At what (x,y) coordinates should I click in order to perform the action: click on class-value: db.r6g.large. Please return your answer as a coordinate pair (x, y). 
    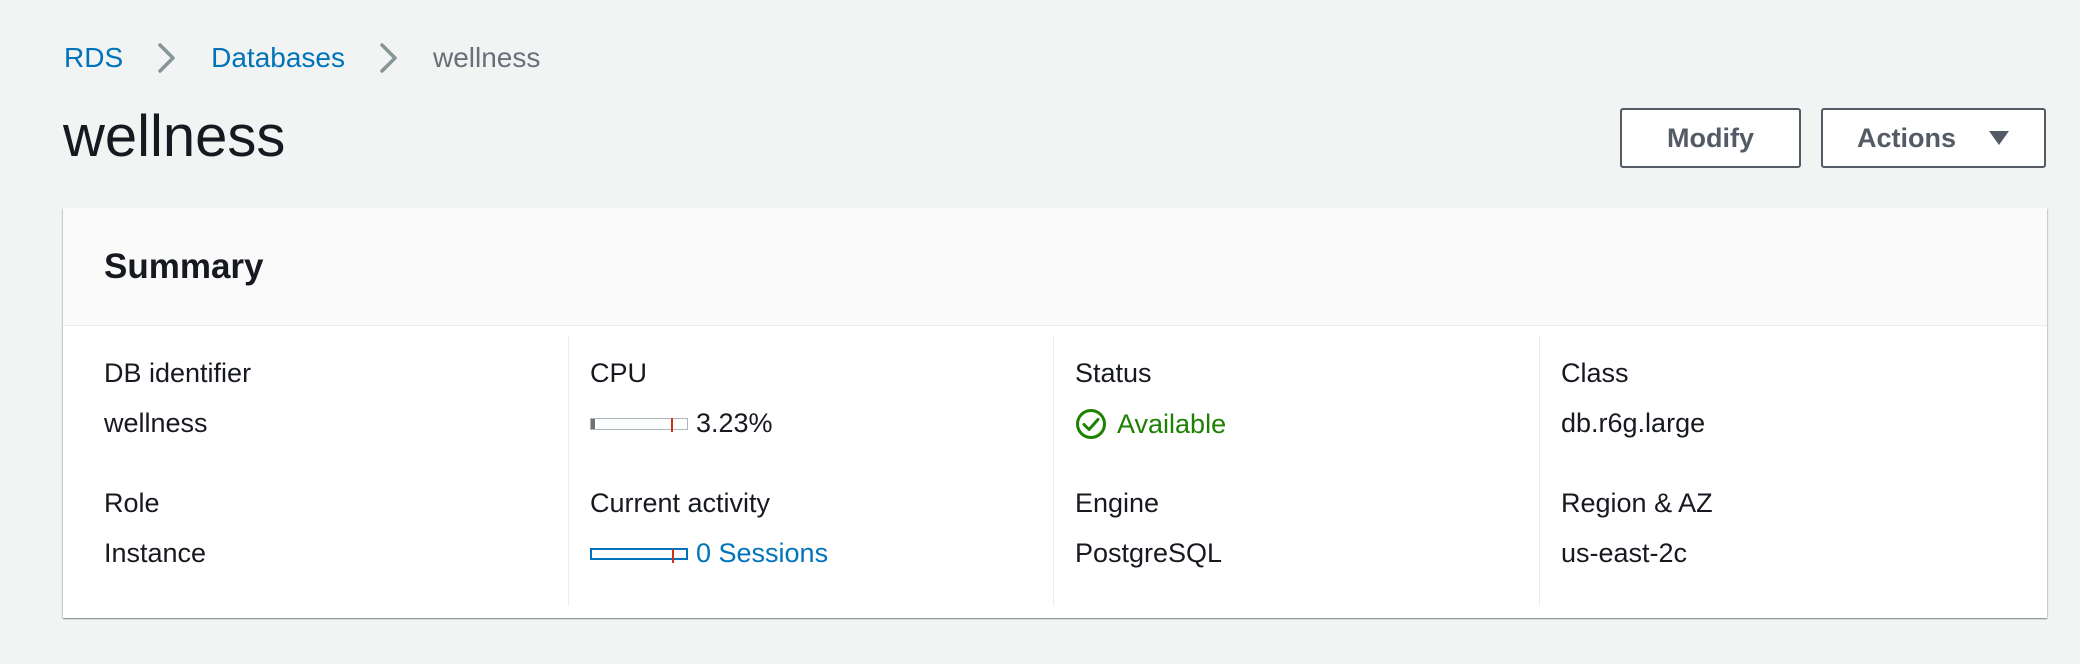
    Looking at the image, I should click on (1633, 423).